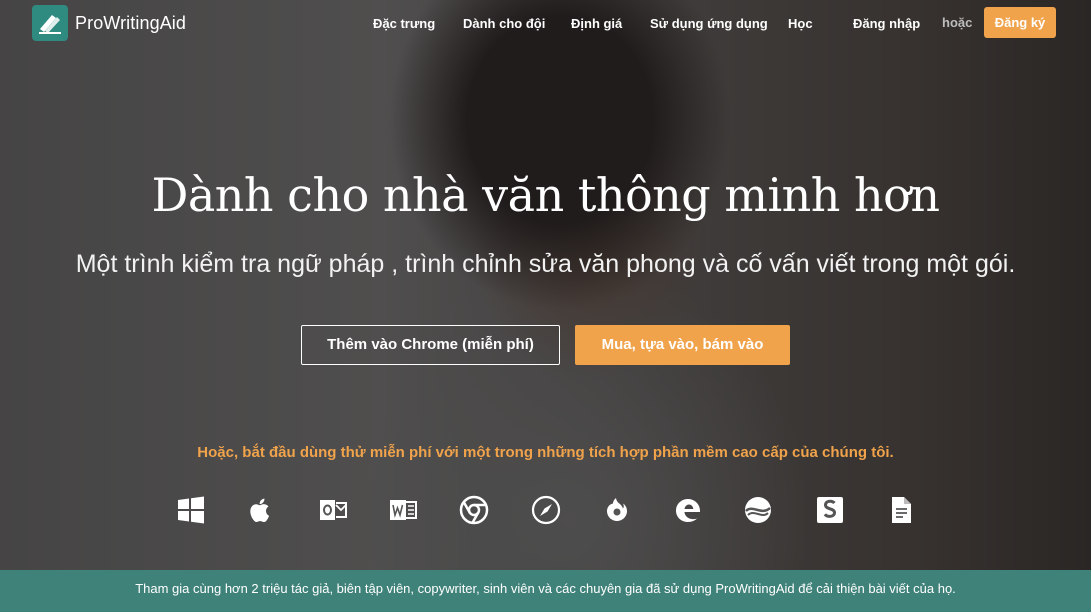 The height and width of the screenshot is (612, 1091). What do you see at coordinates (1020, 22) in the screenshot?
I see `signup-button: Đăng ký` at bounding box center [1020, 22].